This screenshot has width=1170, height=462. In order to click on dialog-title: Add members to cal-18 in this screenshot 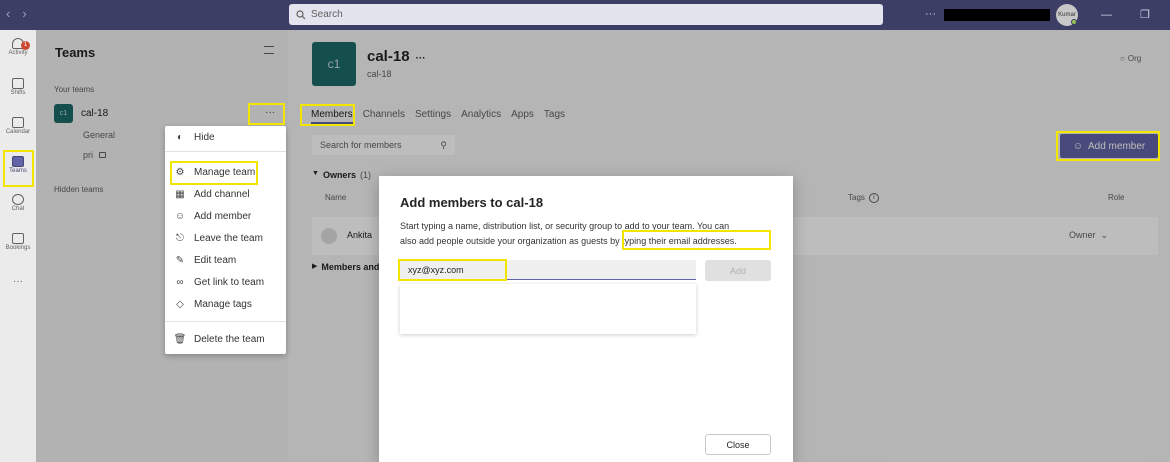, I will do `click(472, 202)`.